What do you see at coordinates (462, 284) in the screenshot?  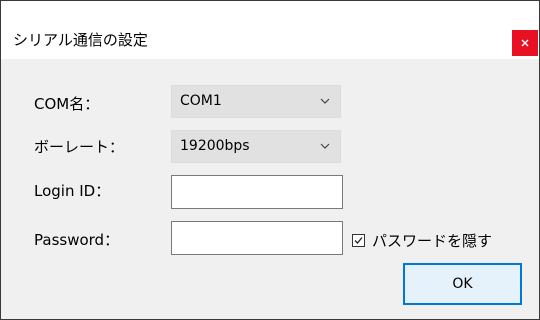 I see `ok-button: OK` at bounding box center [462, 284].